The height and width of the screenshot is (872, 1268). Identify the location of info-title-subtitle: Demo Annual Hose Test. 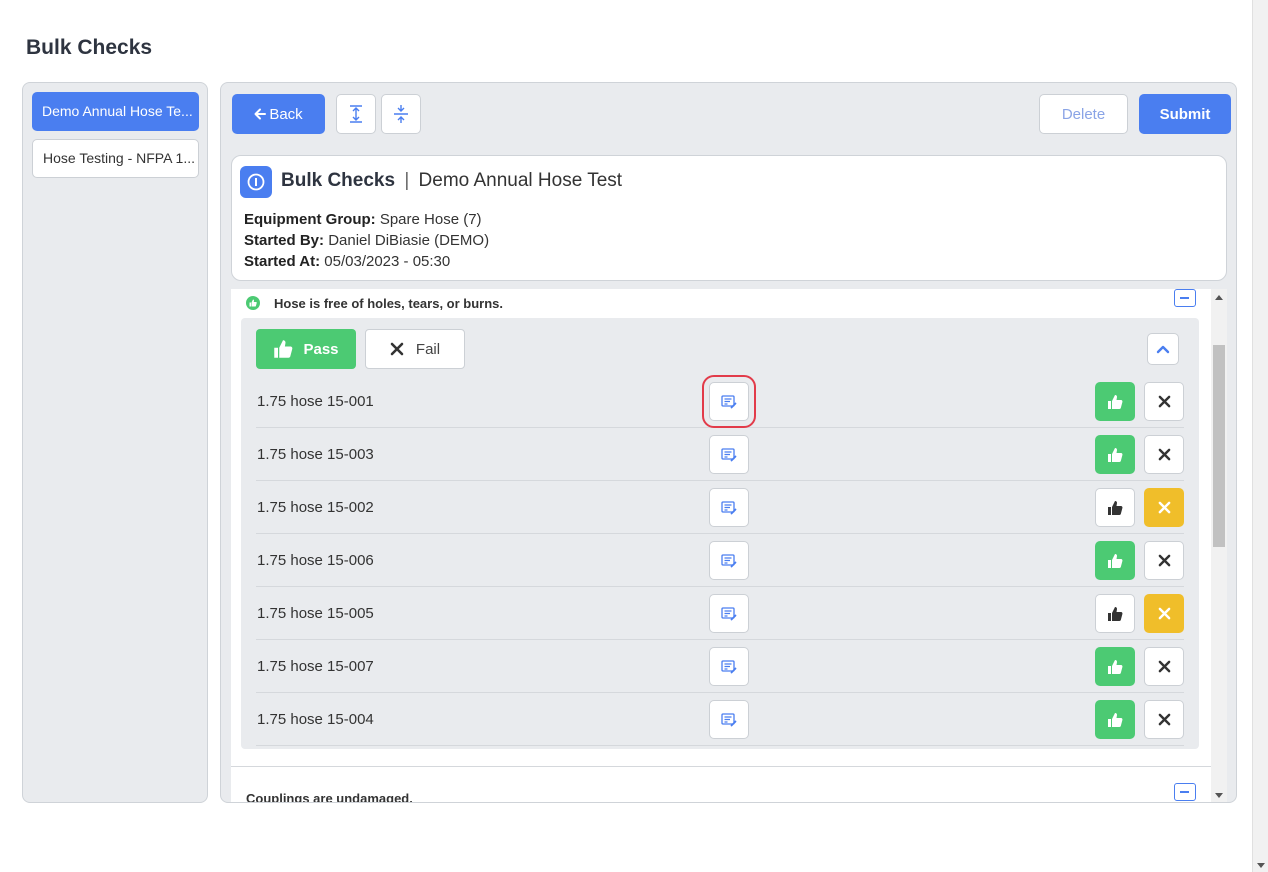
(520, 180).